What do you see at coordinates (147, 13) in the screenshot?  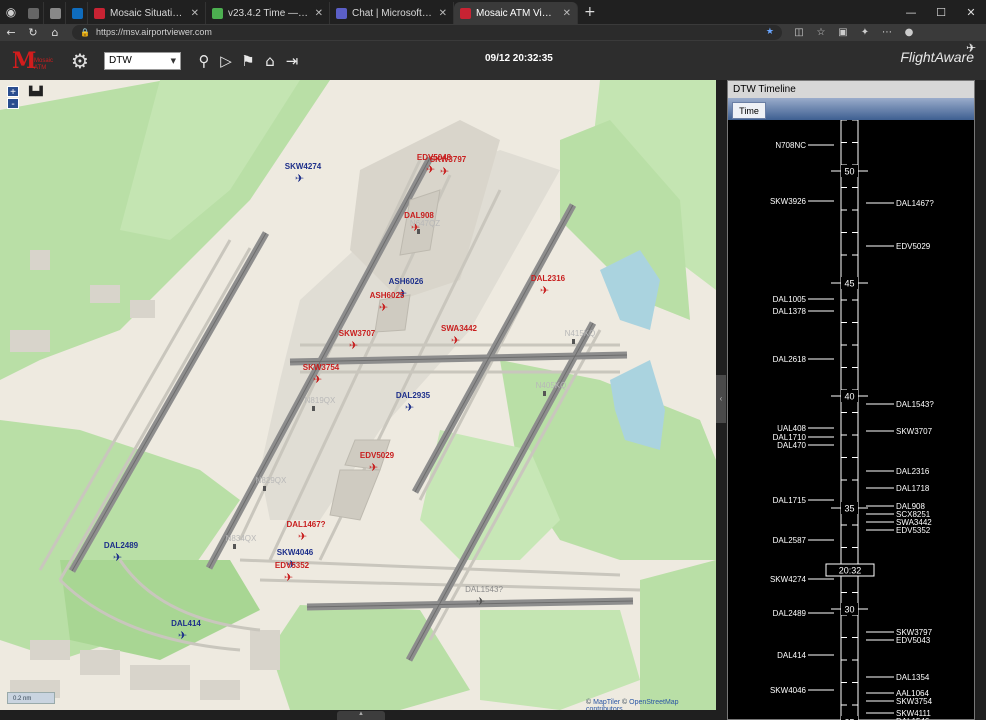 I see `browser-tab: Mosaic Situation Viewer | Mosaic ✕` at bounding box center [147, 13].